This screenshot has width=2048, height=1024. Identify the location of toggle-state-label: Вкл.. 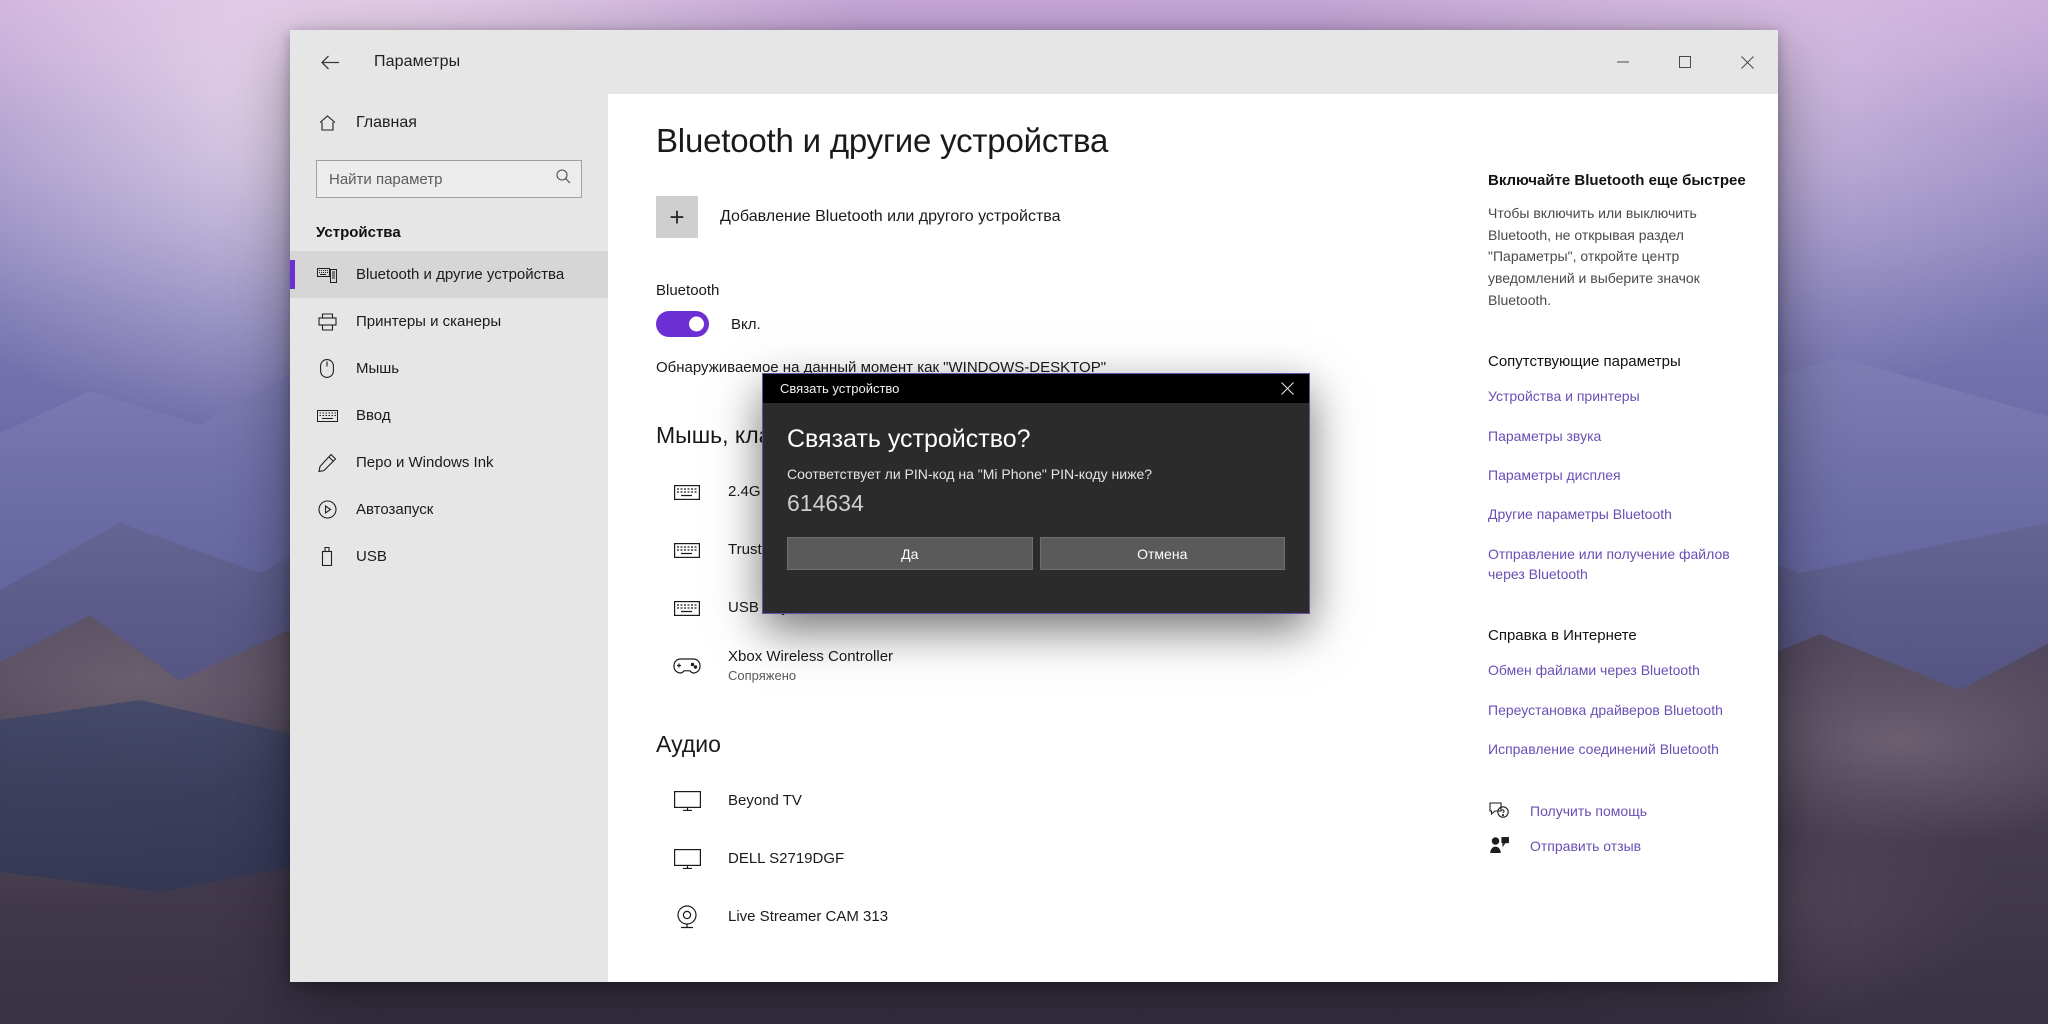
(746, 324).